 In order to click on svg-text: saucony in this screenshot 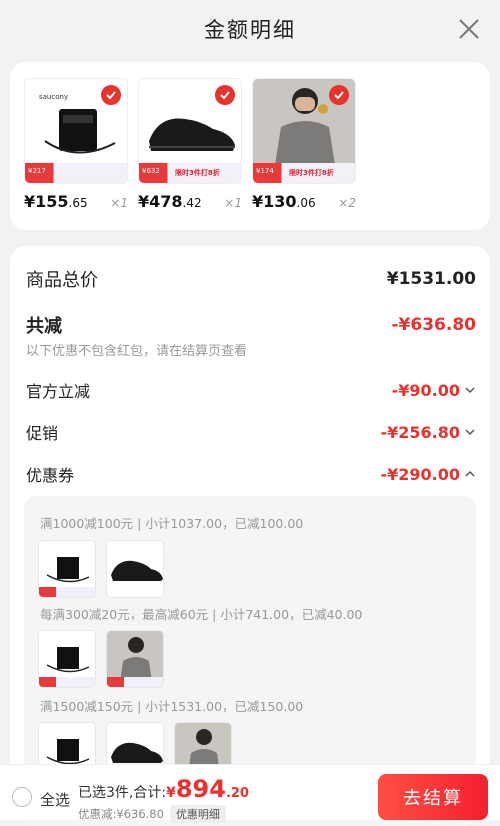, I will do `click(53, 97)`.